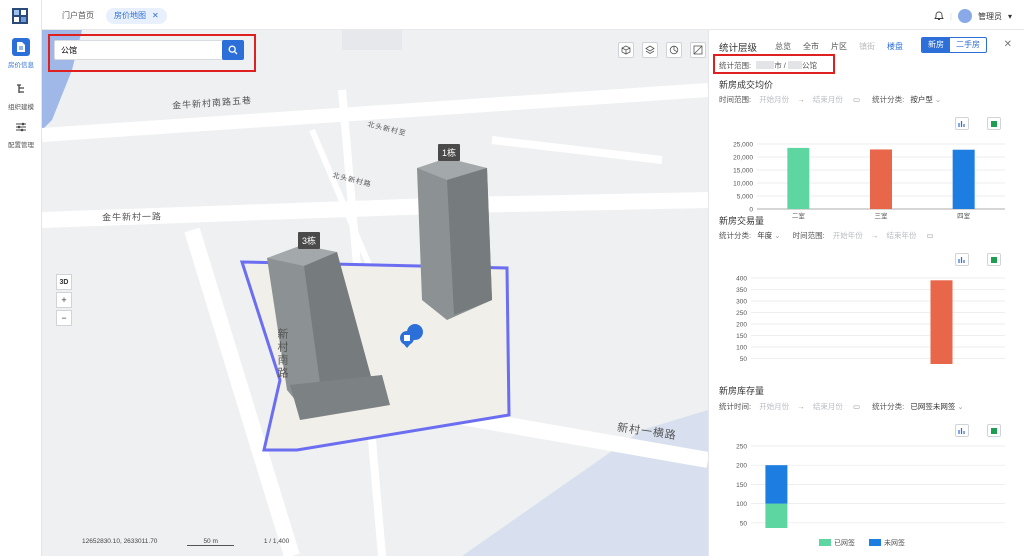 This screenshot has width=1024, height=556. I want to click on level-overview: 总览, so click(783, 46).